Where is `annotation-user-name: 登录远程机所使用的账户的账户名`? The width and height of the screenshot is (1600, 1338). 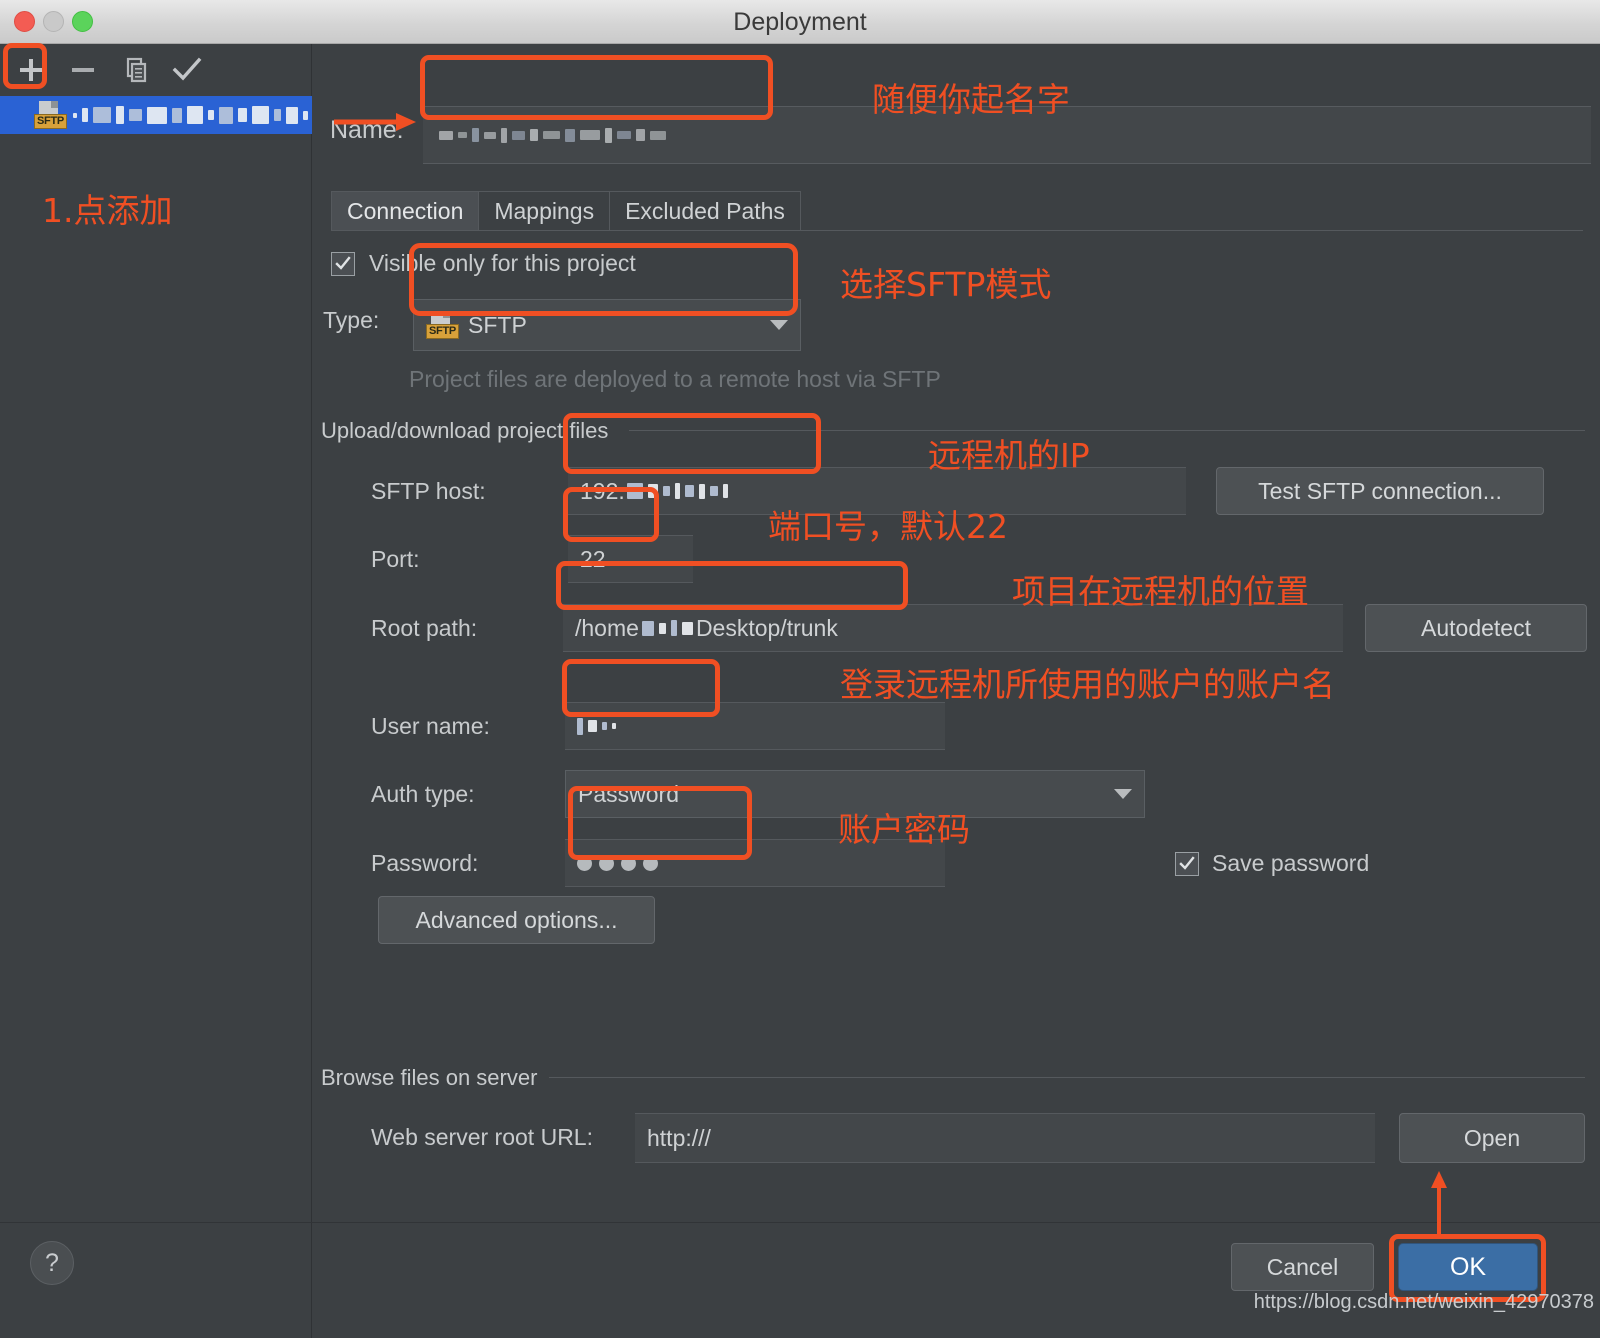 annotation-user-name: 登录远程机所使用的账户的账户名 is located at coordinates (1087, 684).